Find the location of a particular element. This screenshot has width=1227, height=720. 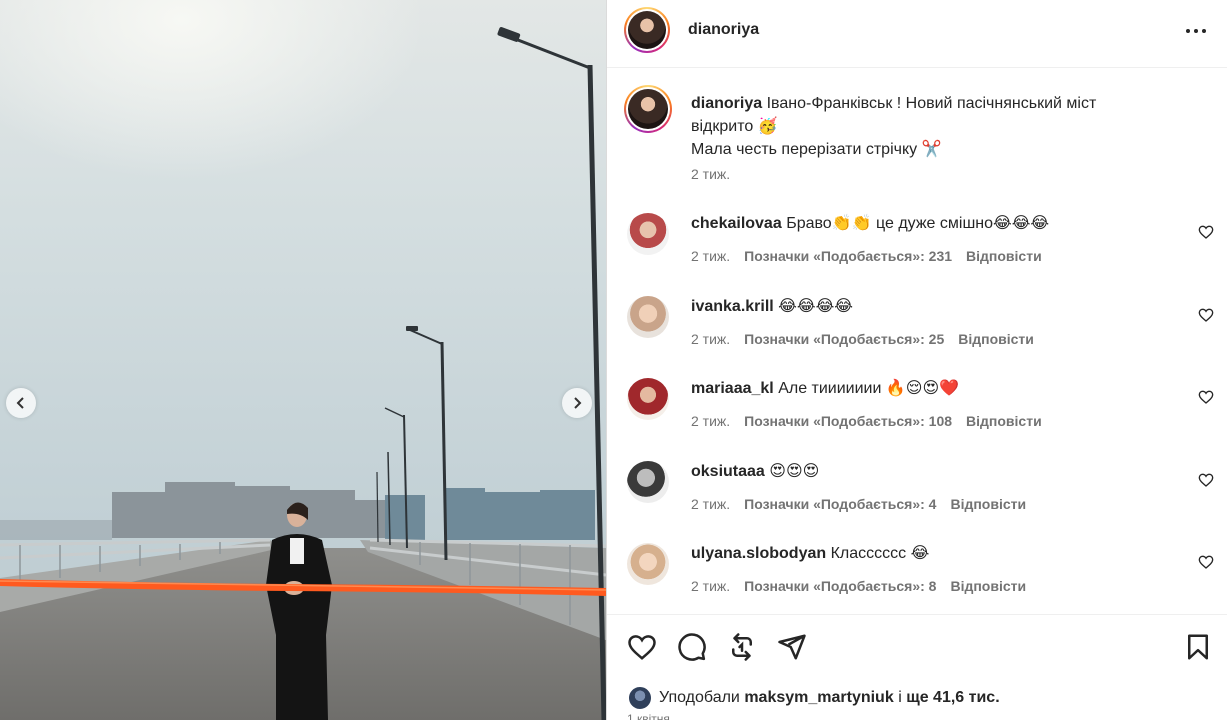

comment-likes-link: Позначки «Подобається»: 8 is located at coordinates (840, 586).